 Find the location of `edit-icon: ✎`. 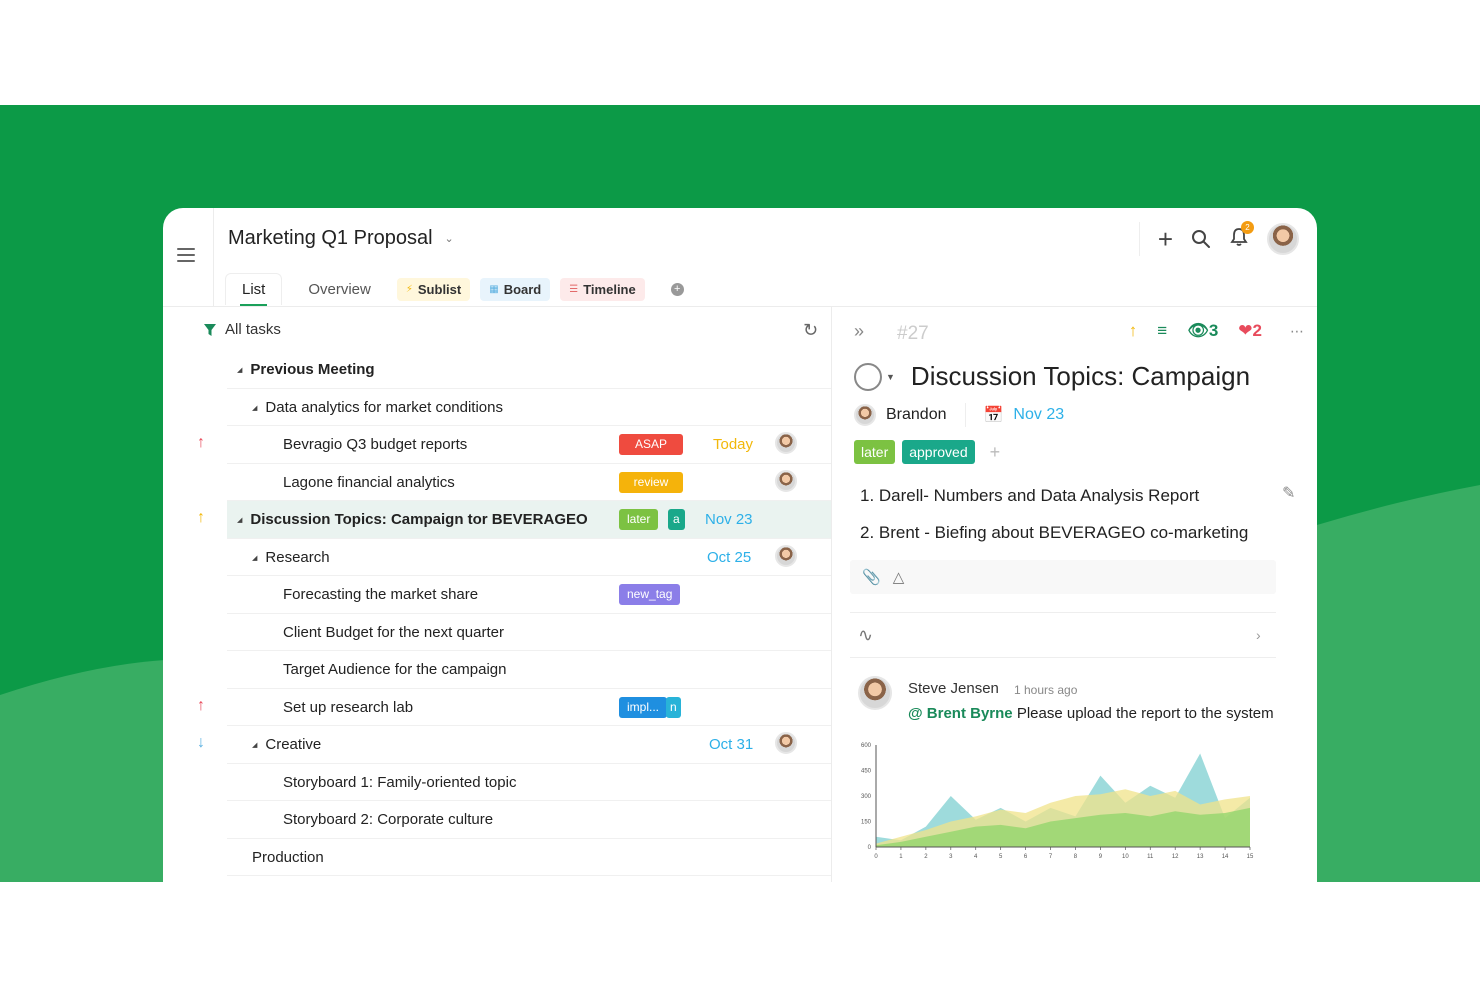

edit-icon: ✎ is located at coordinates (1288, 493).